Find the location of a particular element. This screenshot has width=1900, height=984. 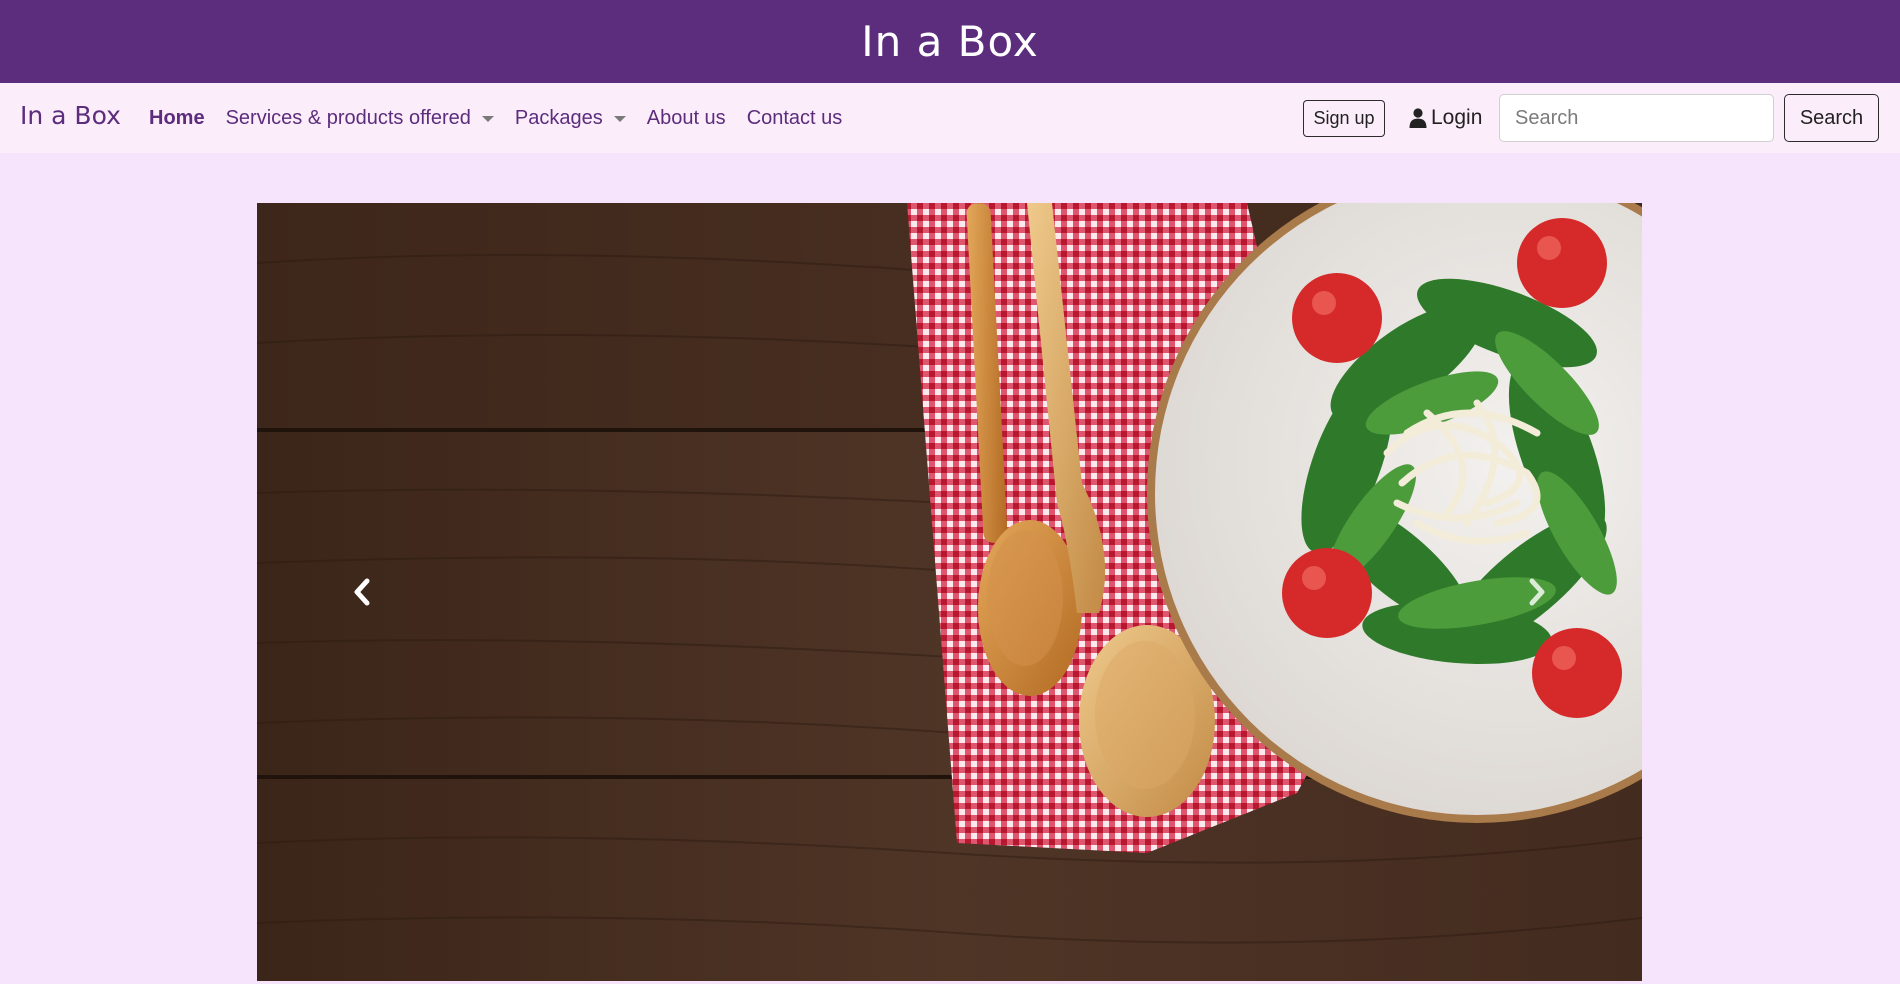

site-title: In a Box is located at coordinates (950, 41).